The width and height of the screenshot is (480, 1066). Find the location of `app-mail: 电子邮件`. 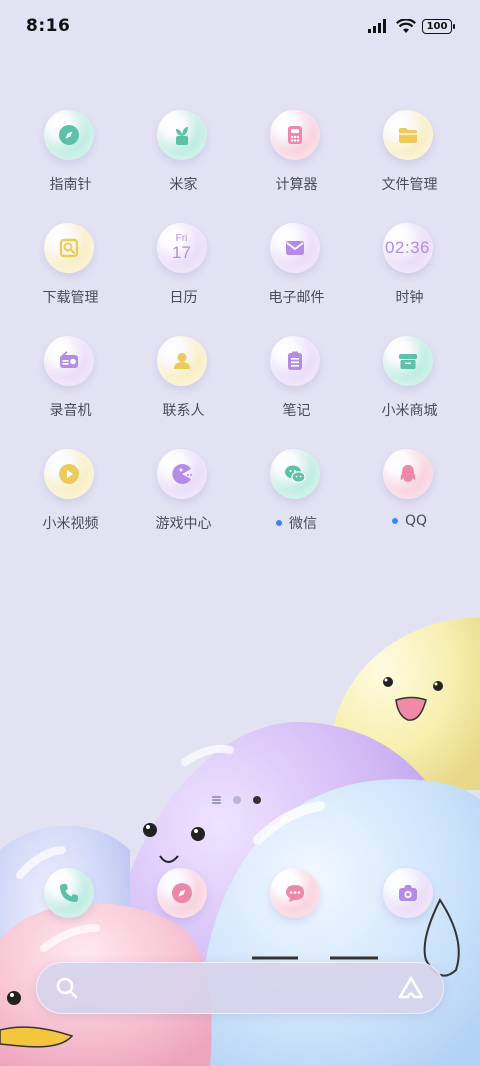

app-mail: 电子邮件 is located at coordinates (296, 264).